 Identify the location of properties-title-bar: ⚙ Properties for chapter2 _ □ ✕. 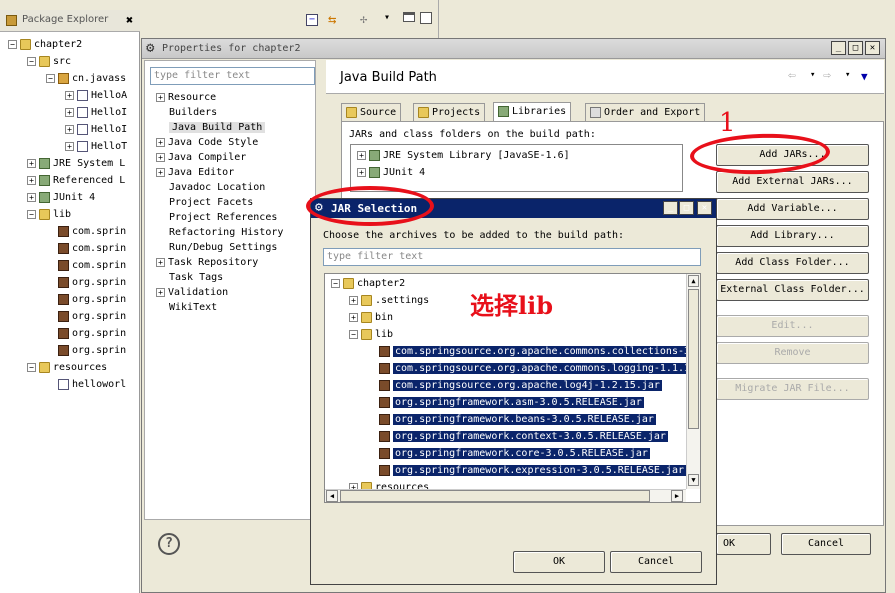
(513, 49).